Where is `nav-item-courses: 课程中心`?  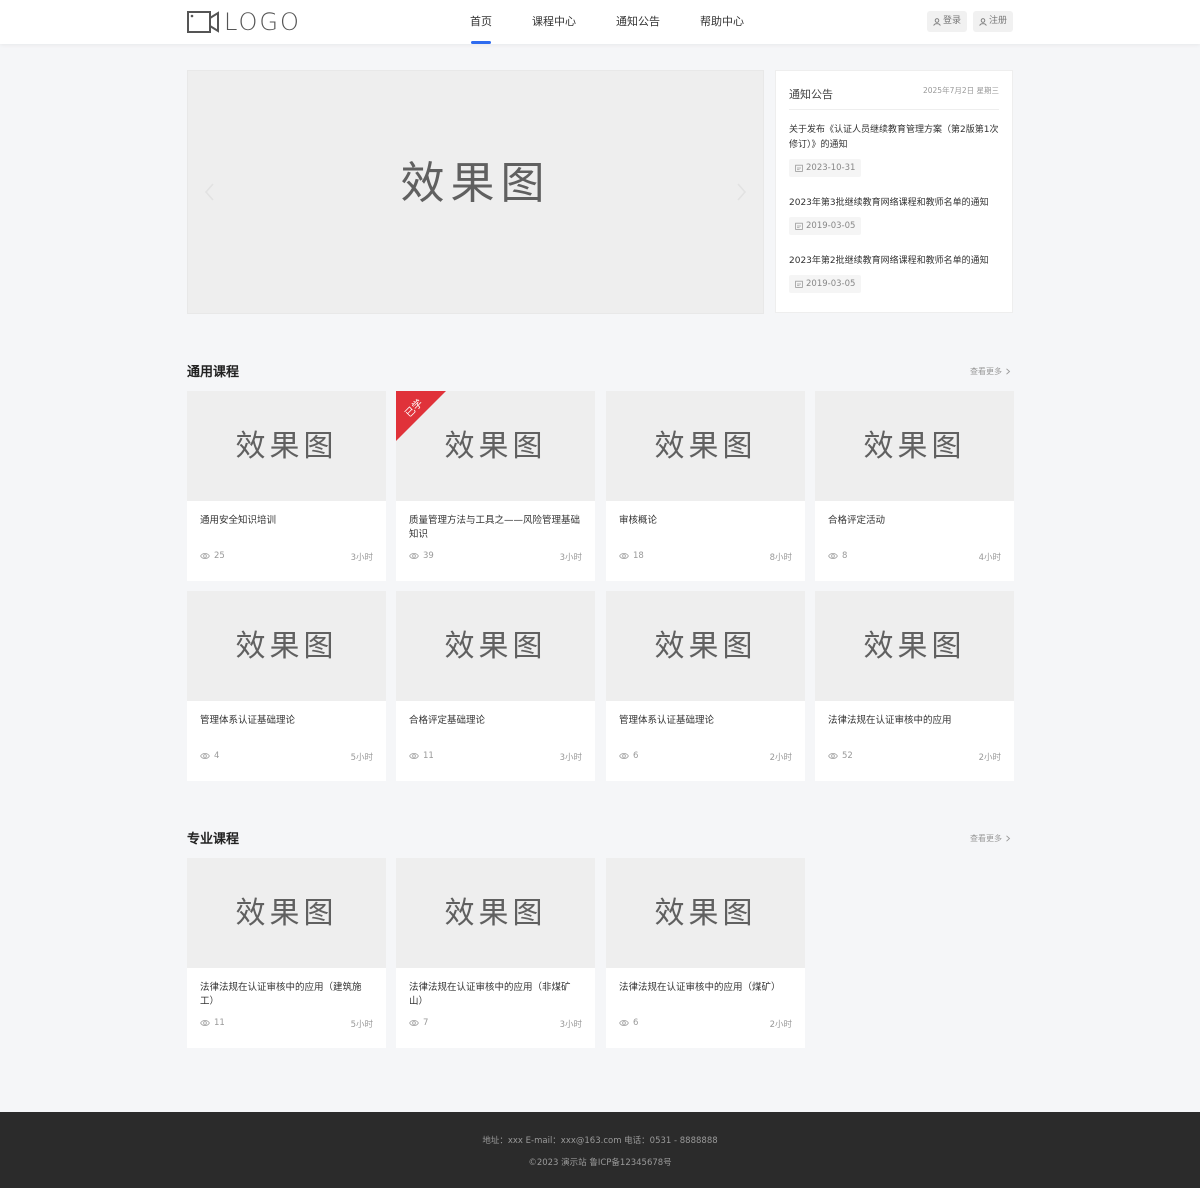
nav-item-courses: 课程中心 is located at coordinates (554, 22).